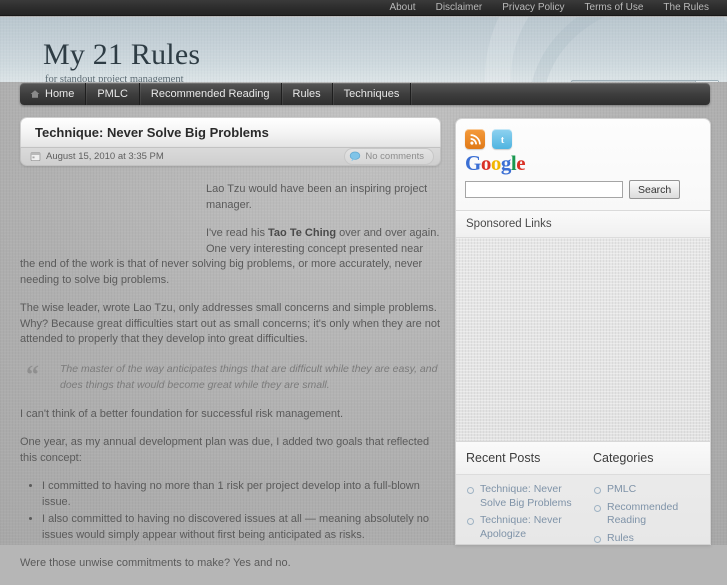 This screenshot has height=585, width=727. I want to click on topnav-item-terms-of-use: Terms of Use, so click(614, 8).